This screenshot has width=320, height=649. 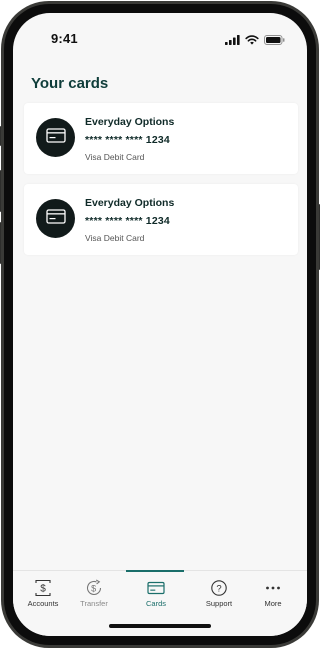 I want to click on status-time: 9:41, so click(x=64, y=38).